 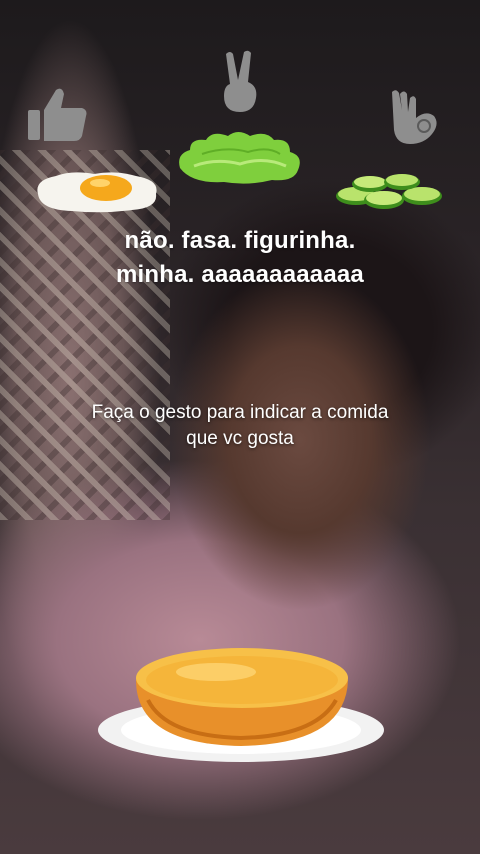 What do you see at coordinates (240, 81) in the screenshot?
I see `peace-sign-icon` at bounding box center [240, 81].